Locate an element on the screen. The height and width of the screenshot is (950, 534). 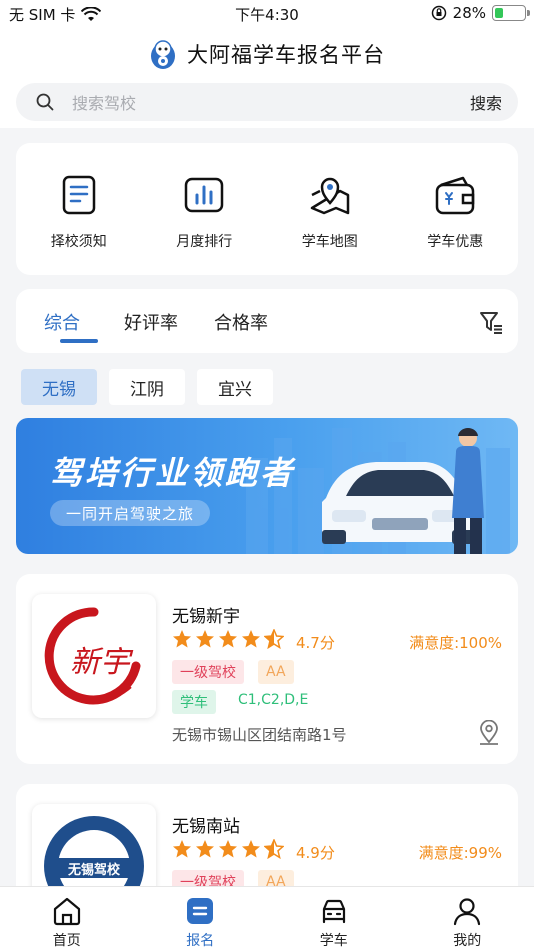
satisfaction-rate: 满意度:99% is located at coordinates (460, 853).